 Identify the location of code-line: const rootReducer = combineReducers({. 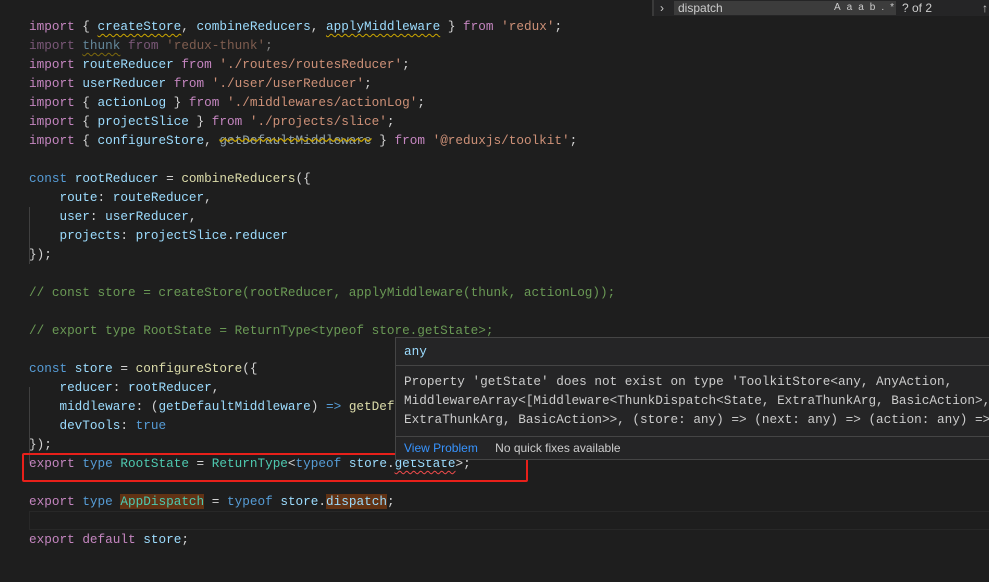
(494, 178).